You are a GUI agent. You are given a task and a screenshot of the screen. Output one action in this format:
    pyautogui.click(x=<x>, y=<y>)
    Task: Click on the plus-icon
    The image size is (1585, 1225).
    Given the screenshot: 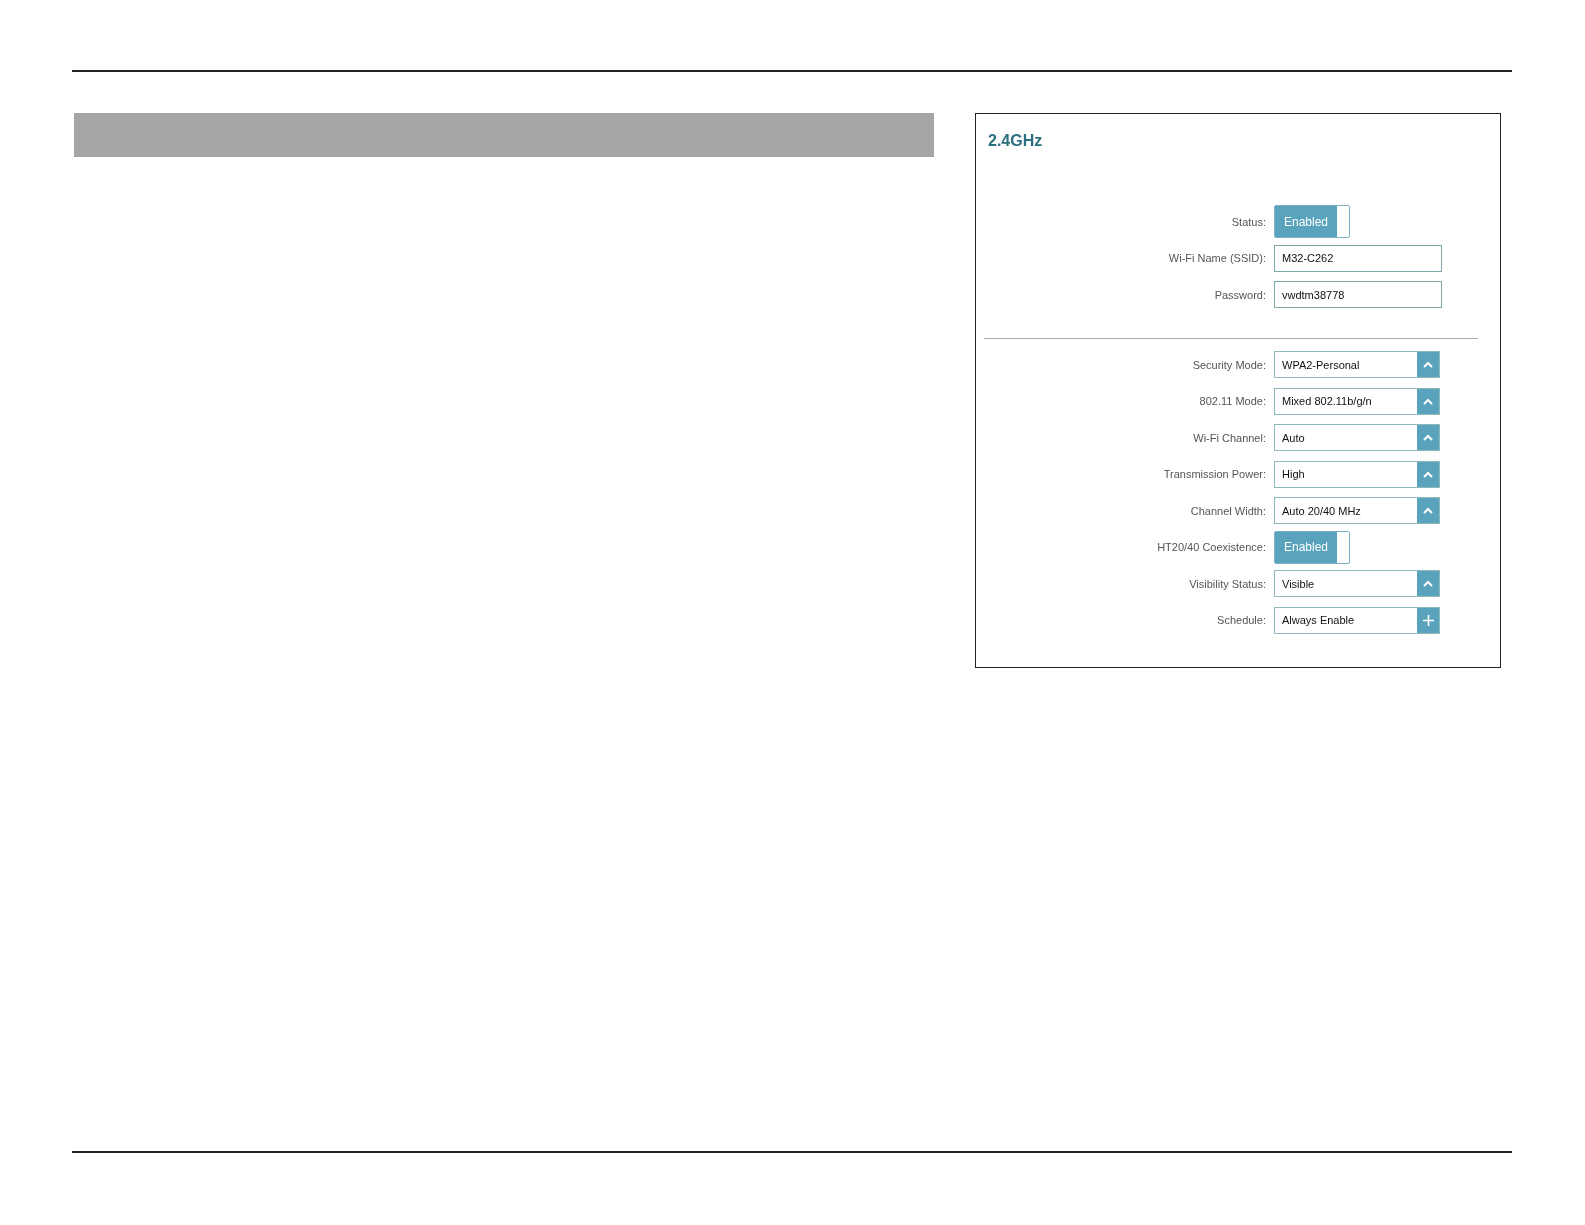 What is the action you would take?
    pyautogui.click(x=1428, y=620)
    